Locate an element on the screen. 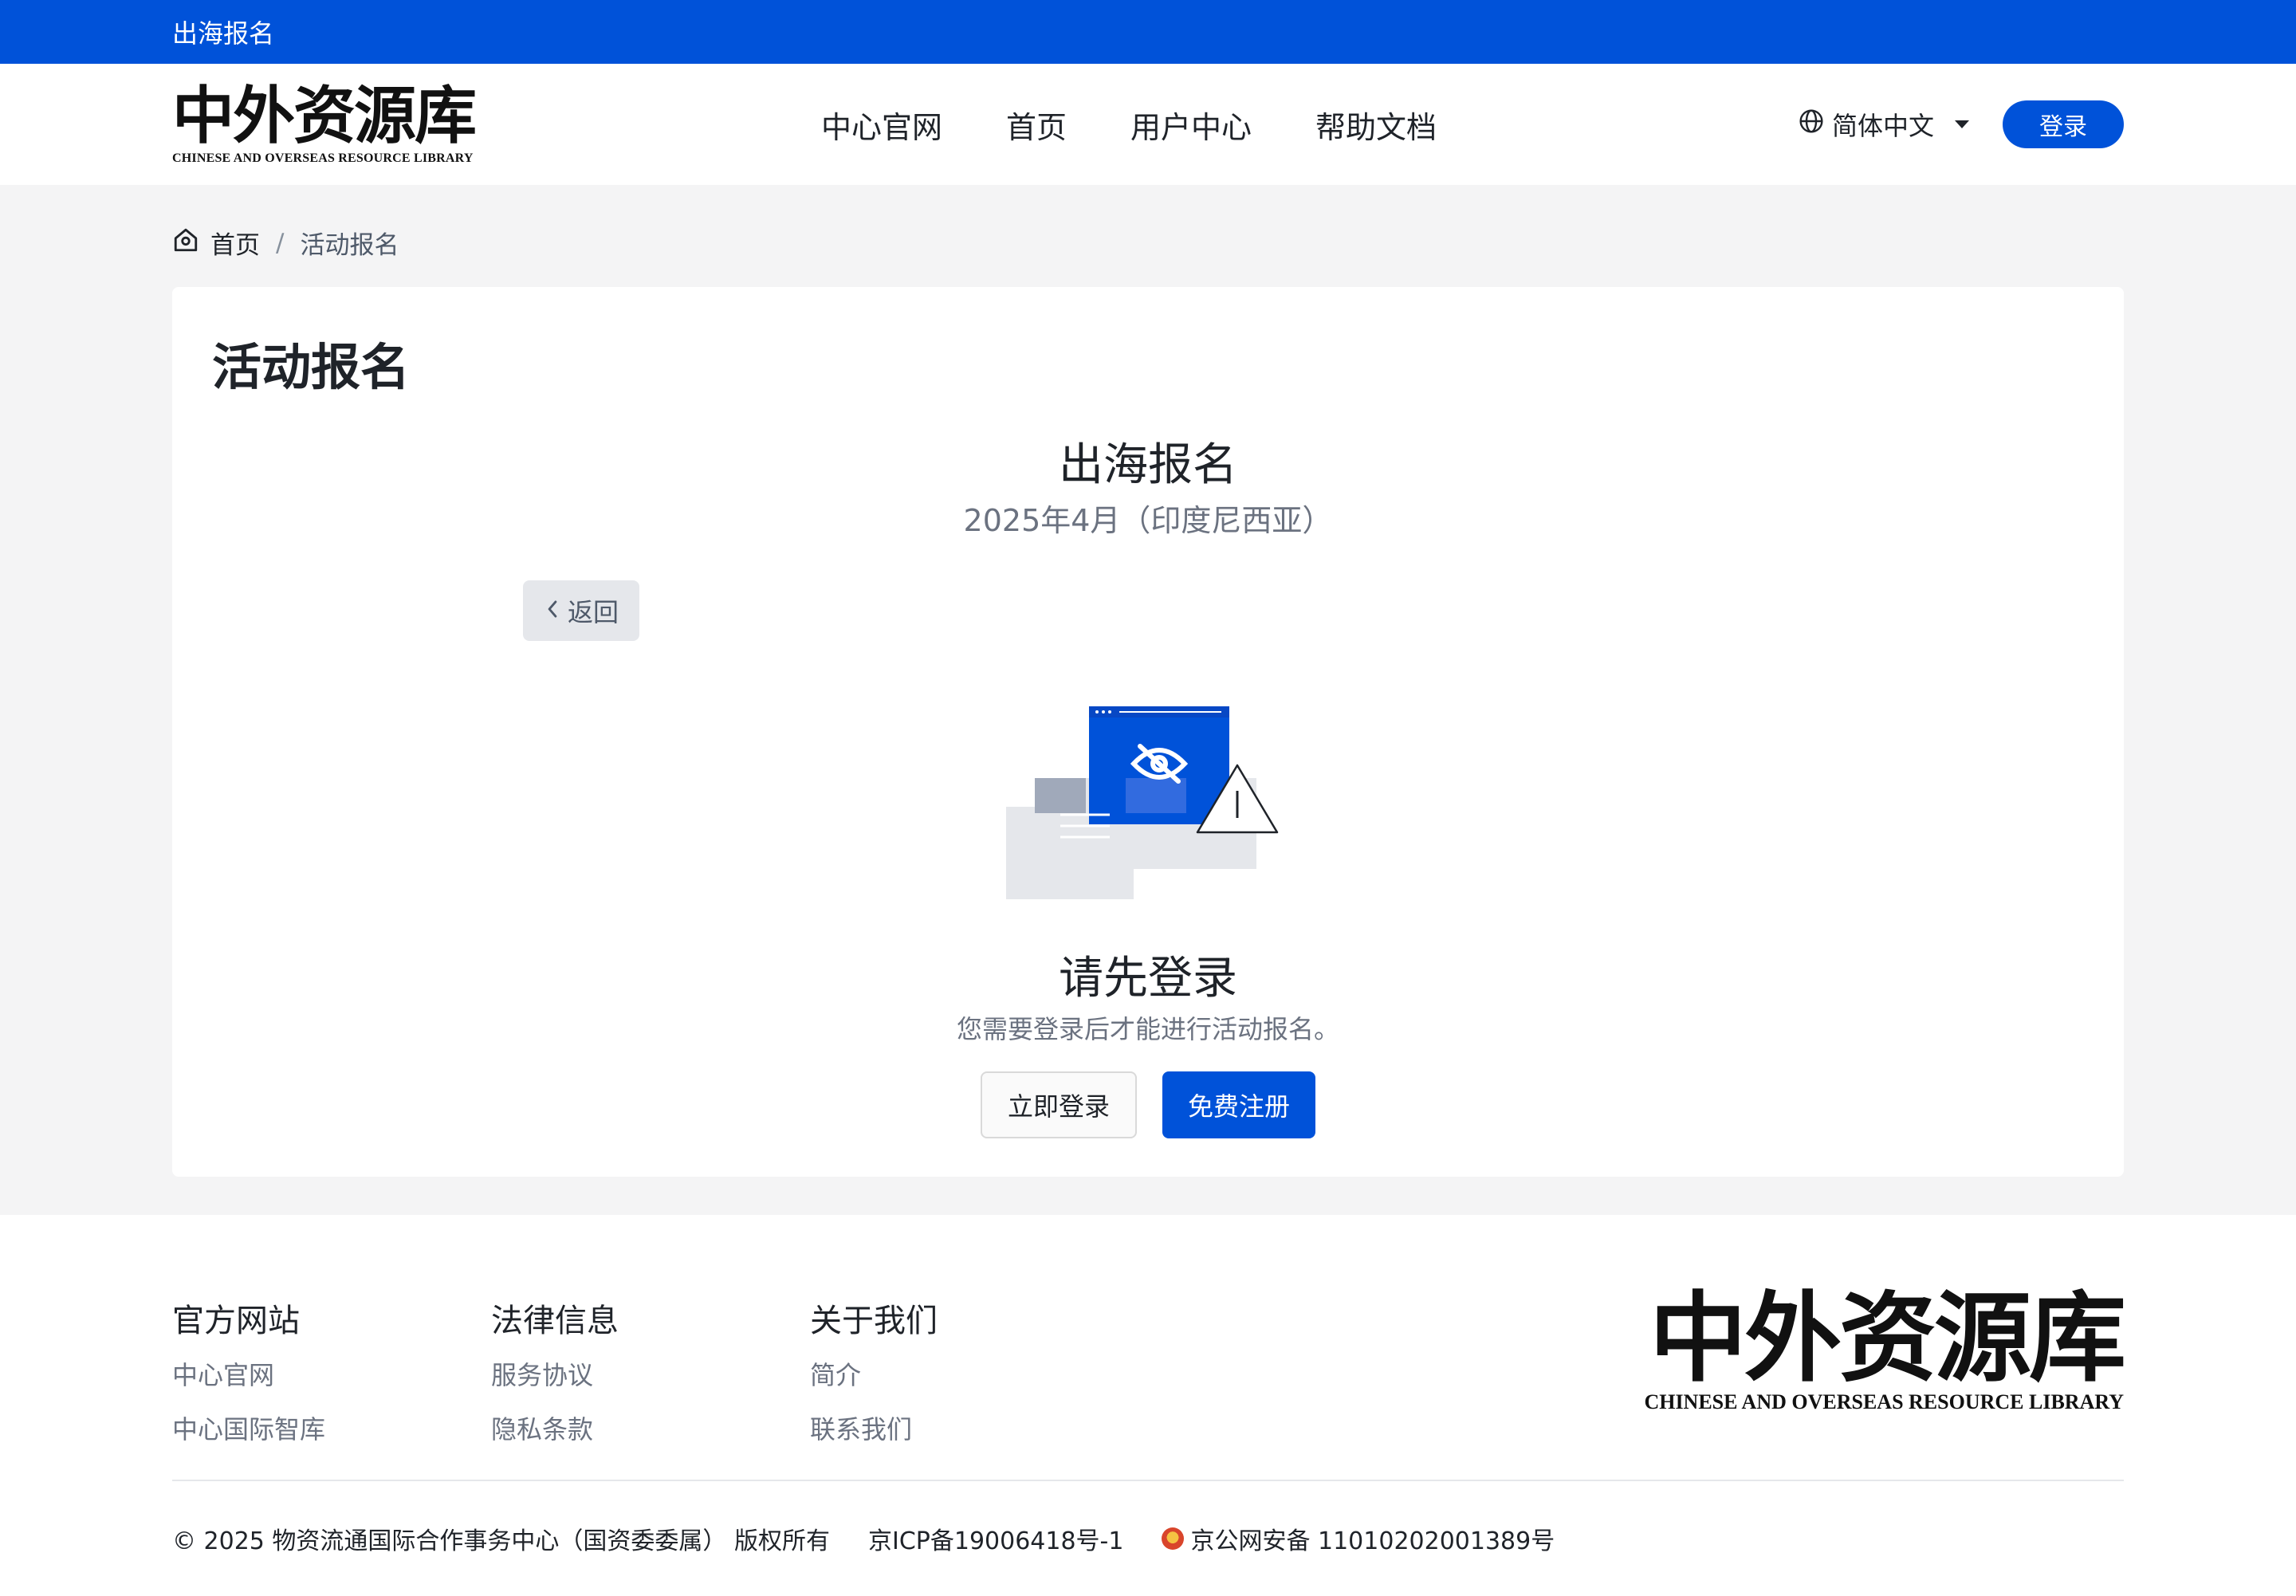 The height and width of the screenshot is (1596, 2296). language-switcher: 简体中文 is located at coordinates (1884, 124).